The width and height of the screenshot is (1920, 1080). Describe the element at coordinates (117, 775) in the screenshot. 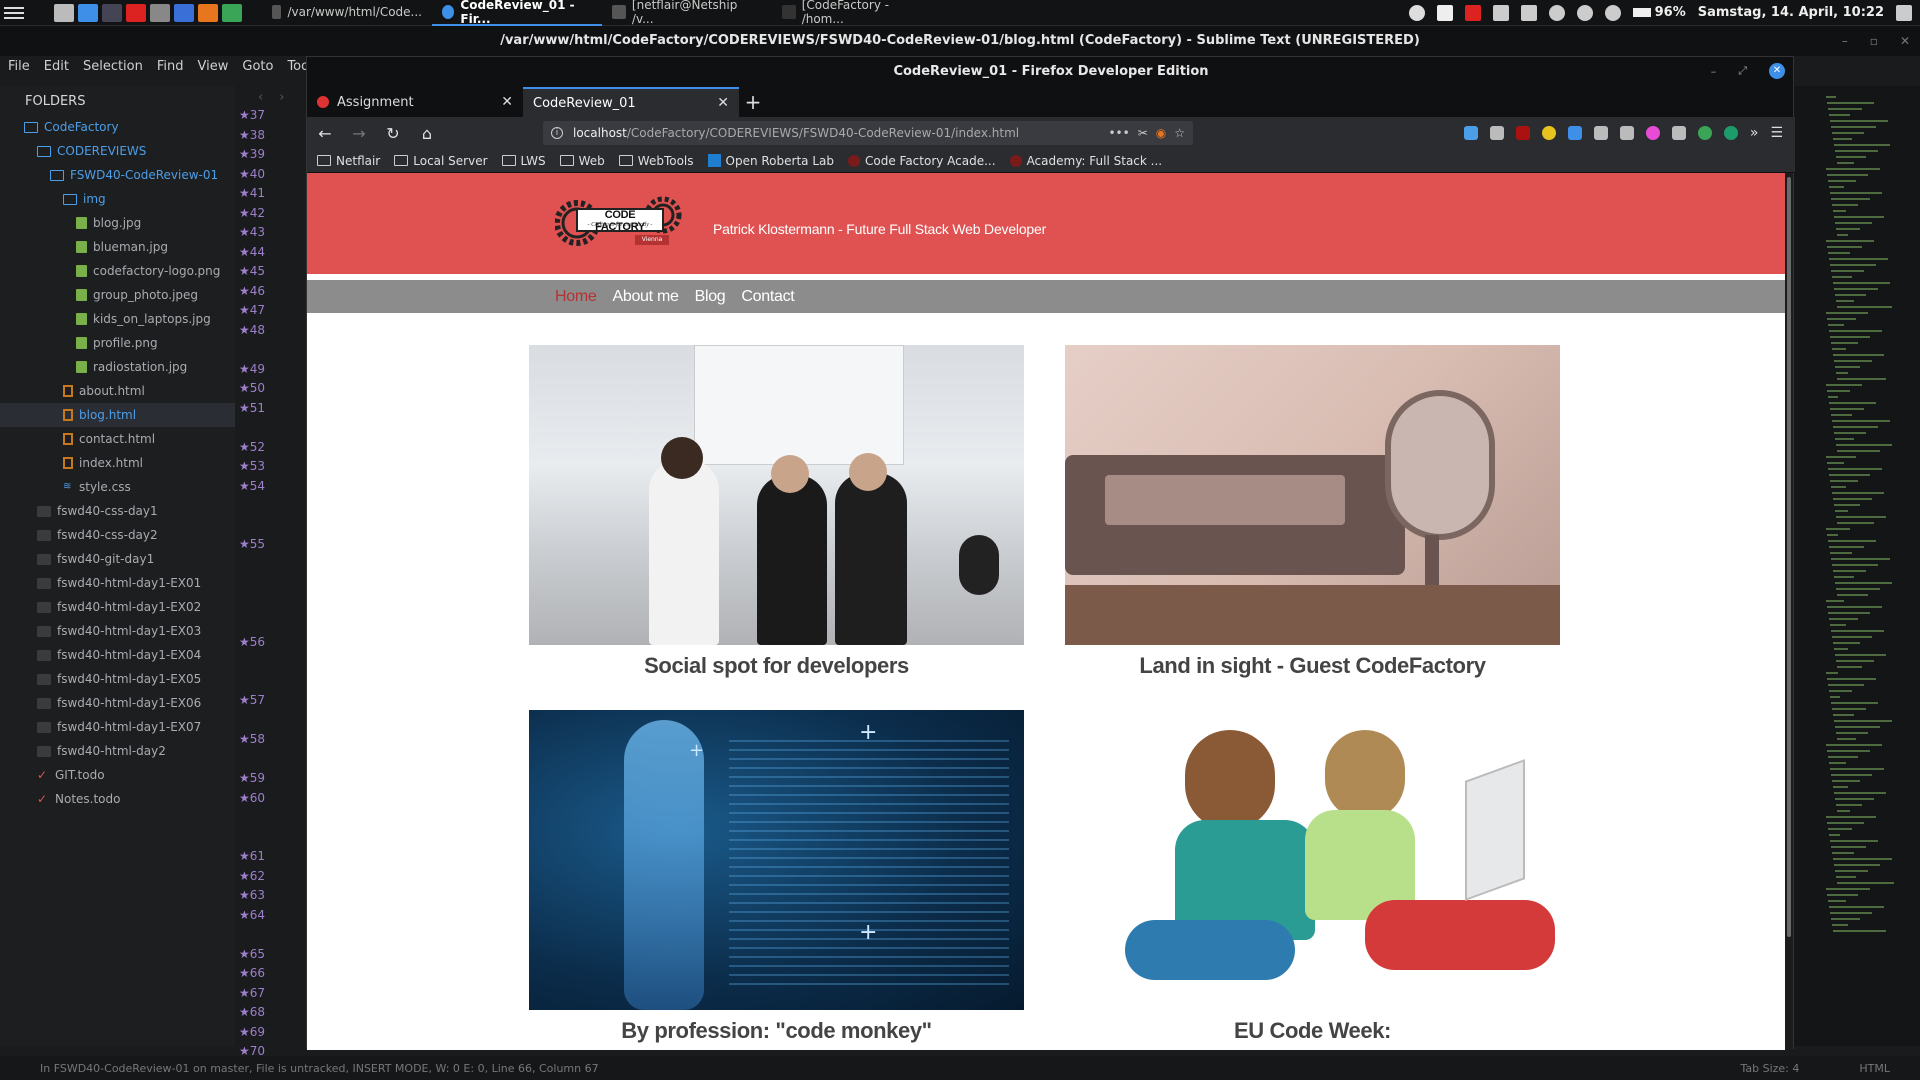

I see `sidebar-item-todo: ✓ GIT.todo` at that location.